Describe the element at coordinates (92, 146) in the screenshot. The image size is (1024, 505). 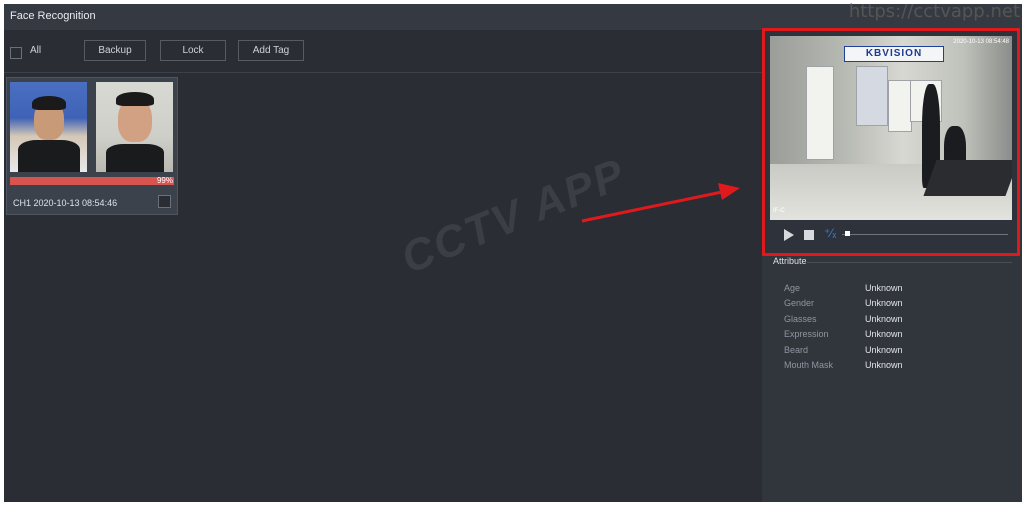
I see `match-result-card: 99% CH1 2020-10-13 08:54:46` at that location.